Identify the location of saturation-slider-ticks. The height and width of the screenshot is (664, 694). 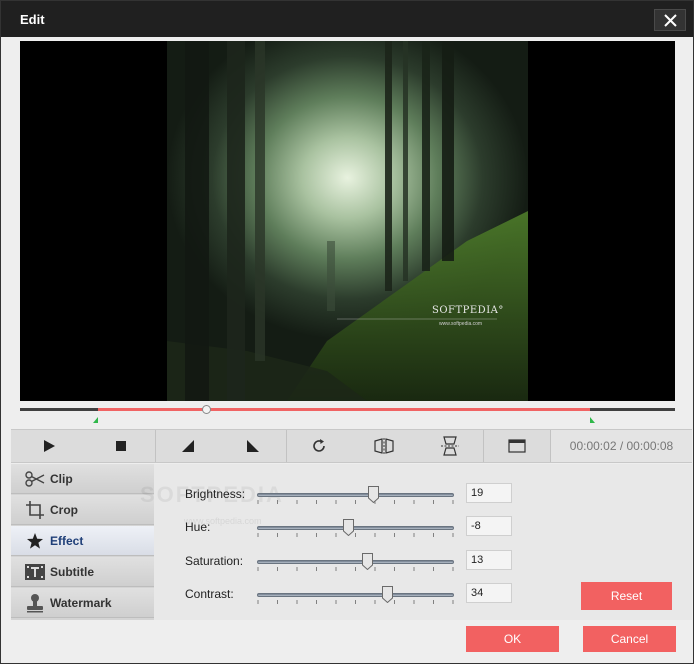
(355, 569).